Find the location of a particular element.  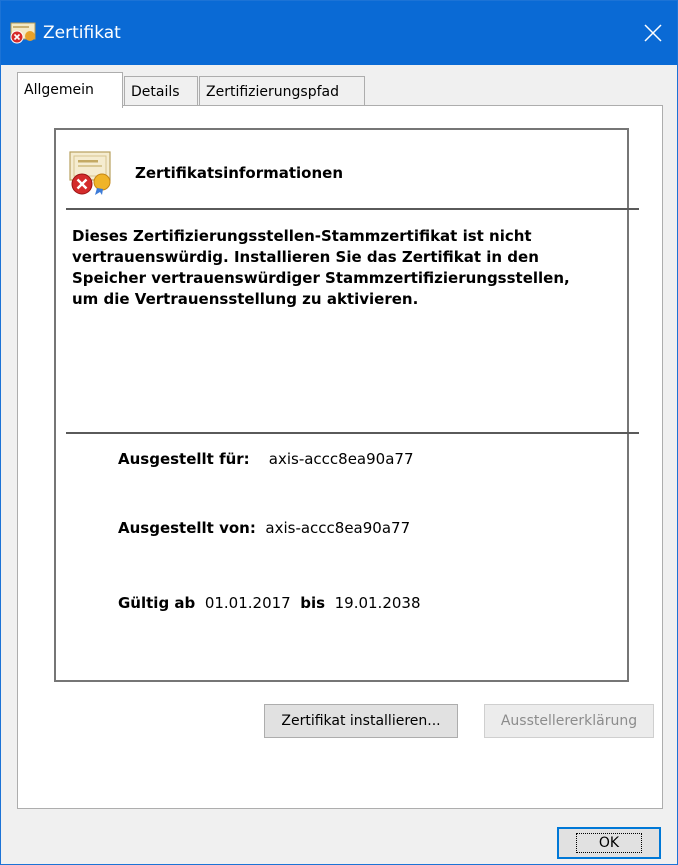

issued-to-label: Ausgestellt für: is located at coordinates (184, 459).